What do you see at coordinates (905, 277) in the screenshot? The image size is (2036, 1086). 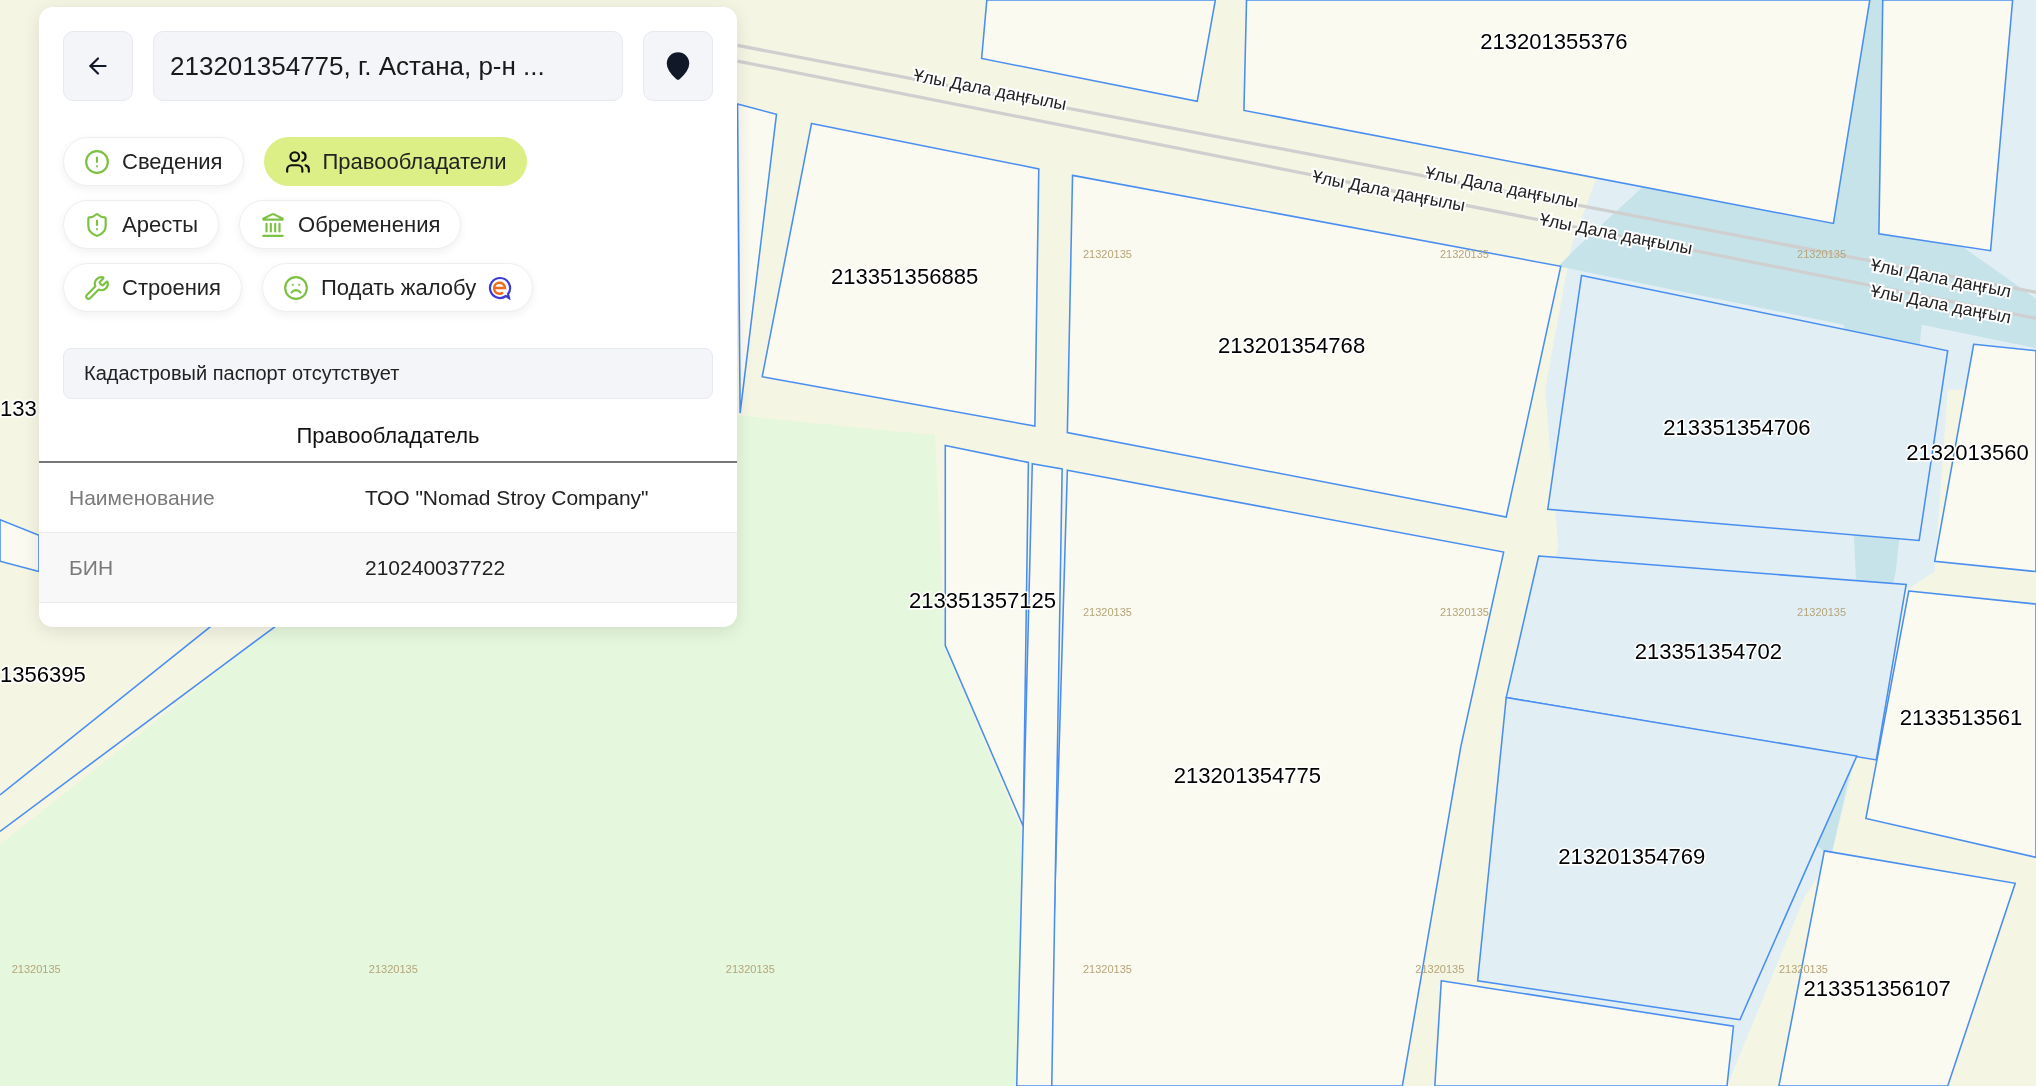 I see `parcel-number: 213351356885` at bounding box center [905, 277].